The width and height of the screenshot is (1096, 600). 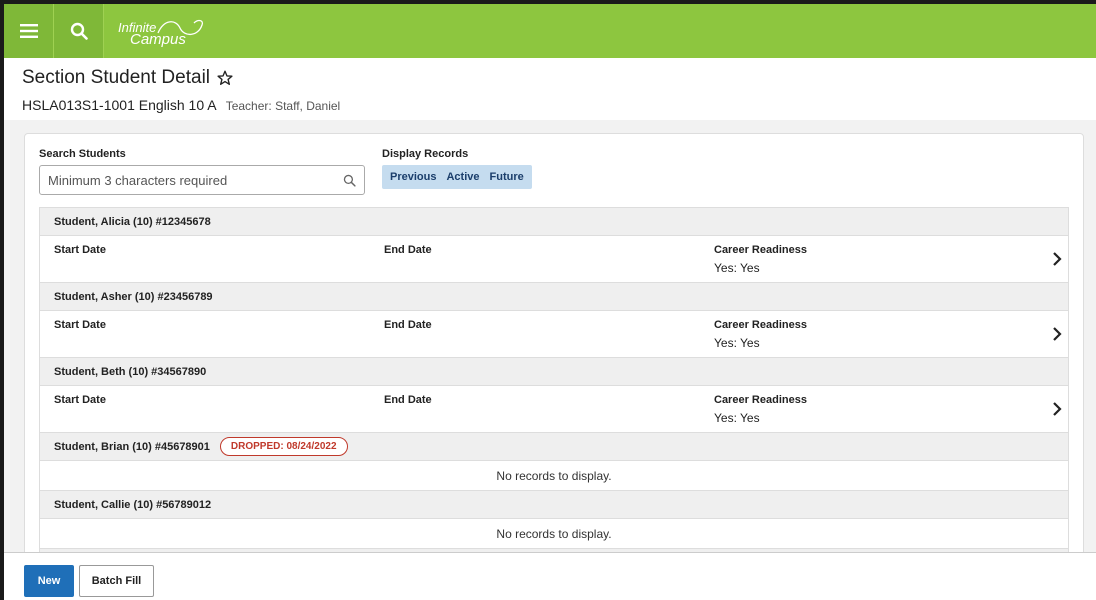 I want to click on top-navigation-bar: Infinite Campus, so click(x=550, y=31).